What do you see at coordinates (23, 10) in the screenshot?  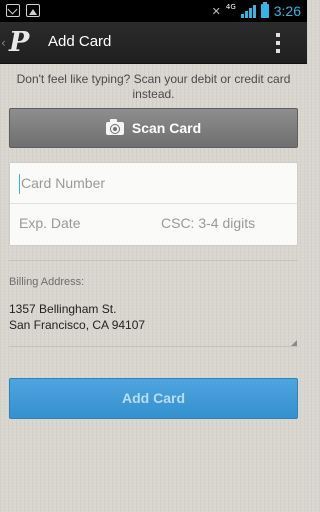 I see `notification-area` at bounding box center [23, 10].